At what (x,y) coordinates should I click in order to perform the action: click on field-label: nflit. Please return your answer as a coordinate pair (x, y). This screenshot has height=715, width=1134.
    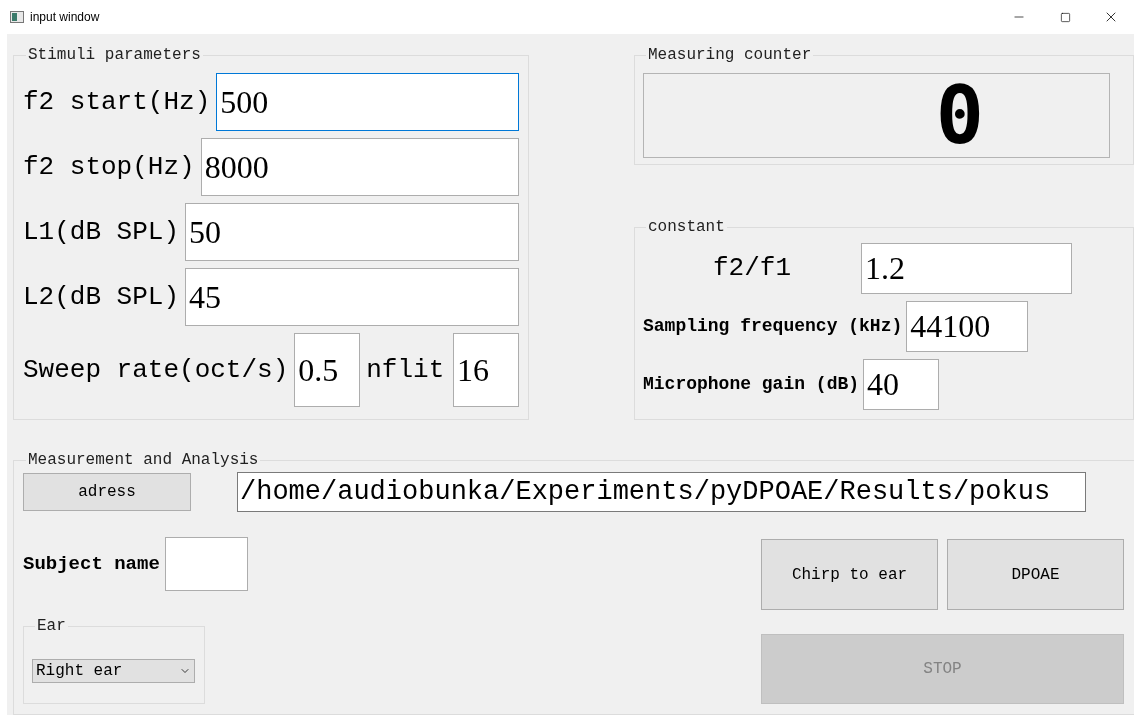
    Looking at the image, I should click on (405, 370).